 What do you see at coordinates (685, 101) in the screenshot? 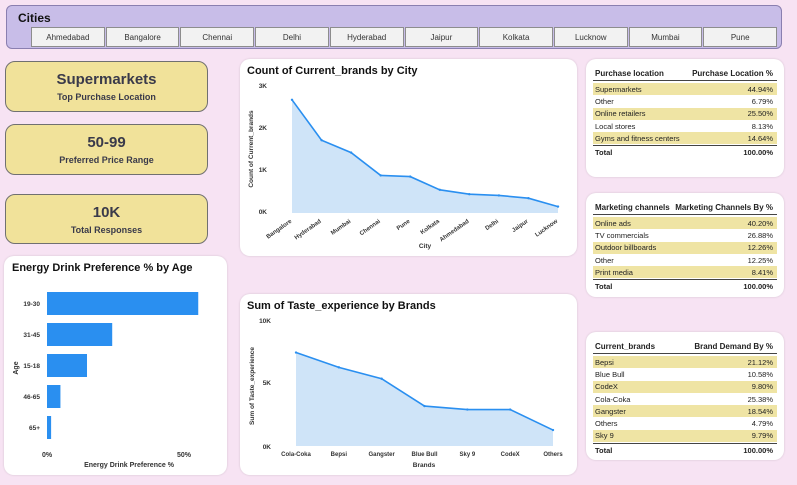
I see `table-row: Other 6.79%` at bounding box center [685, 101].